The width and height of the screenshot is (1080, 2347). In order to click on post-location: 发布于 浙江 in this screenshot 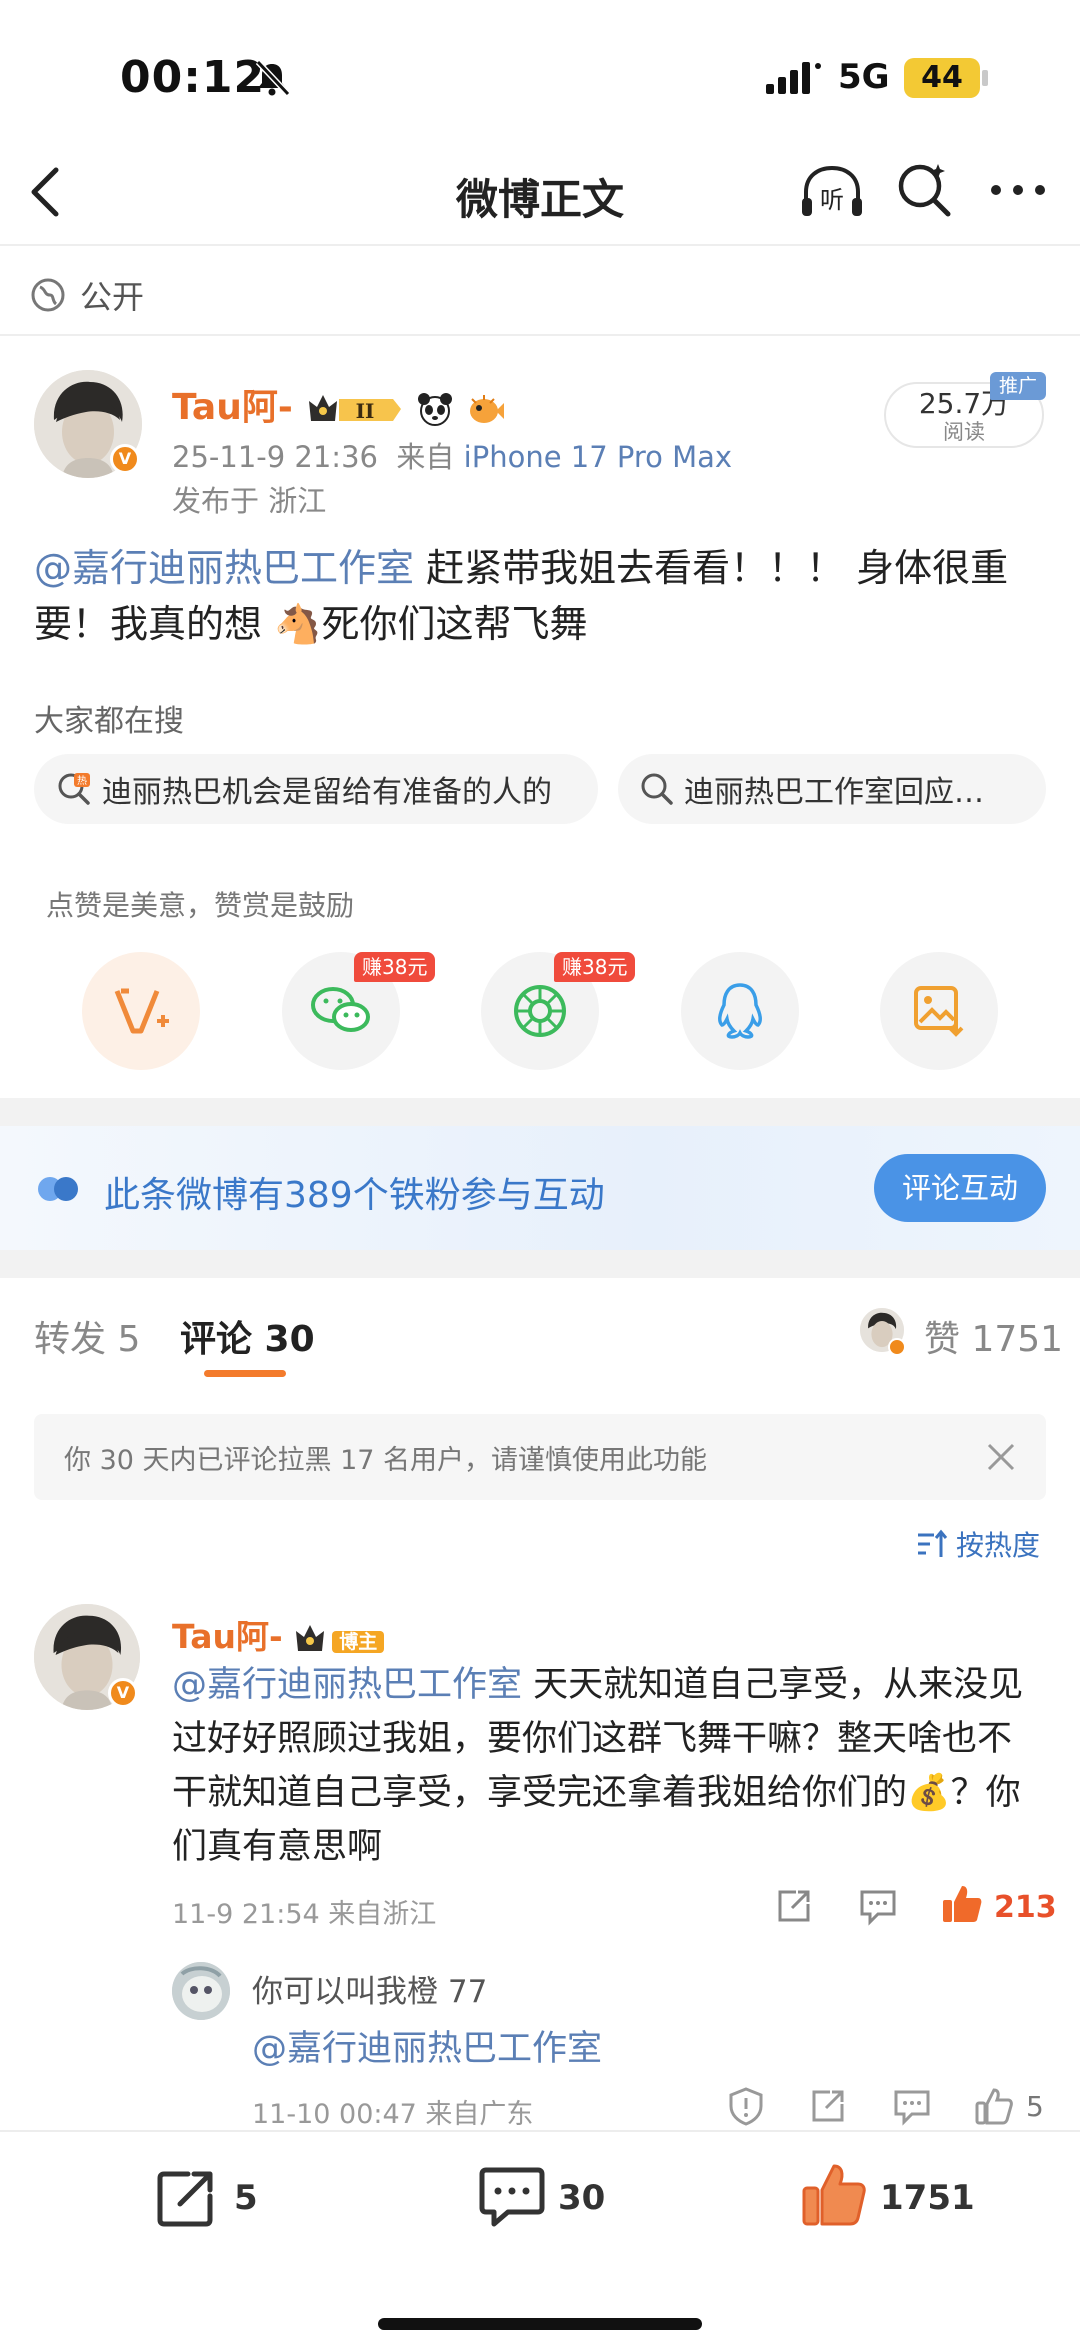, I will do `click(249, 501)`.